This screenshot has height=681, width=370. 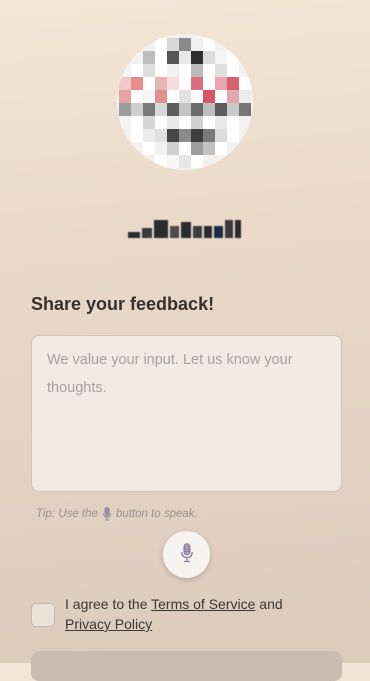 I want to click on terms-of-service-link: Terms of Service, so click(x=203, y=604).